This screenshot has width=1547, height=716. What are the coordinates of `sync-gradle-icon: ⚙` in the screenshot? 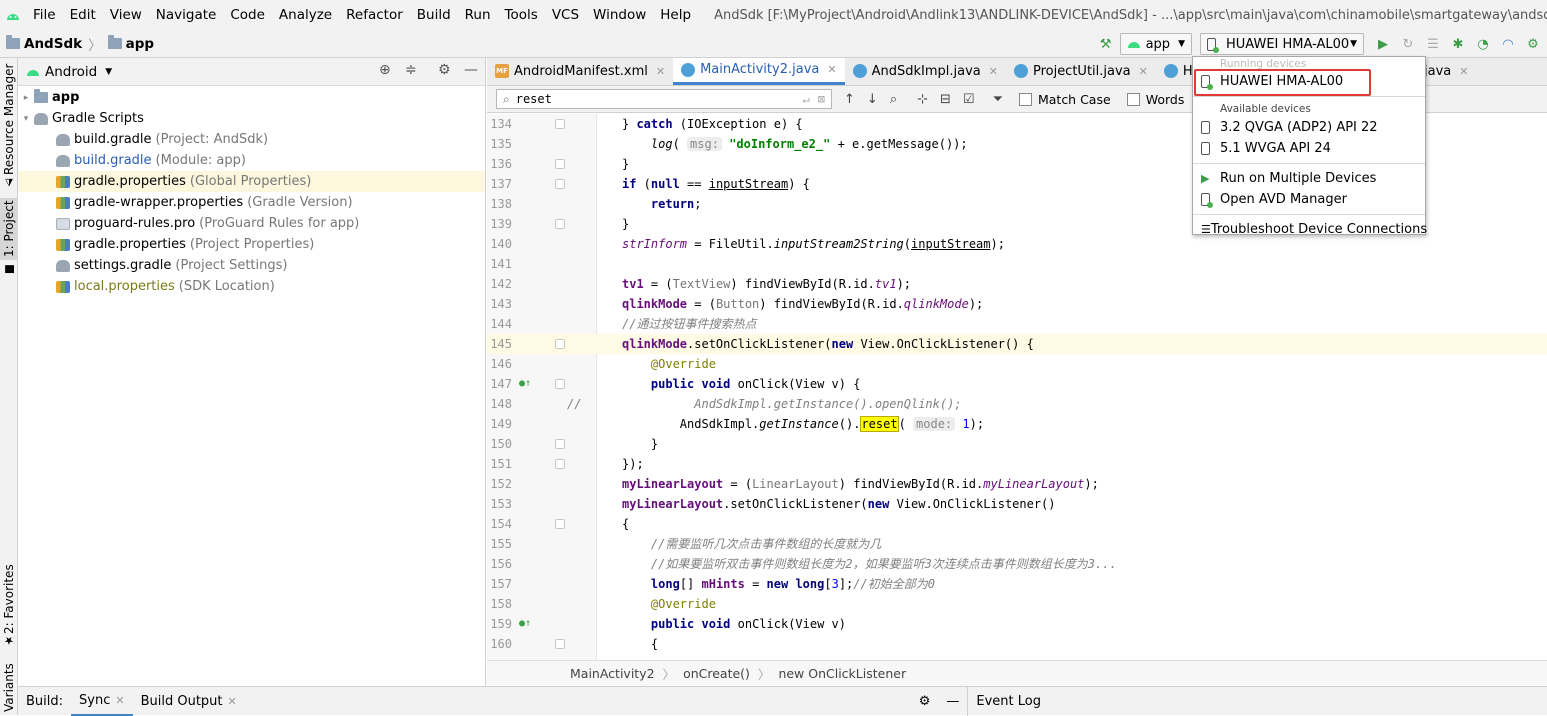 It's located at (1533, 44).